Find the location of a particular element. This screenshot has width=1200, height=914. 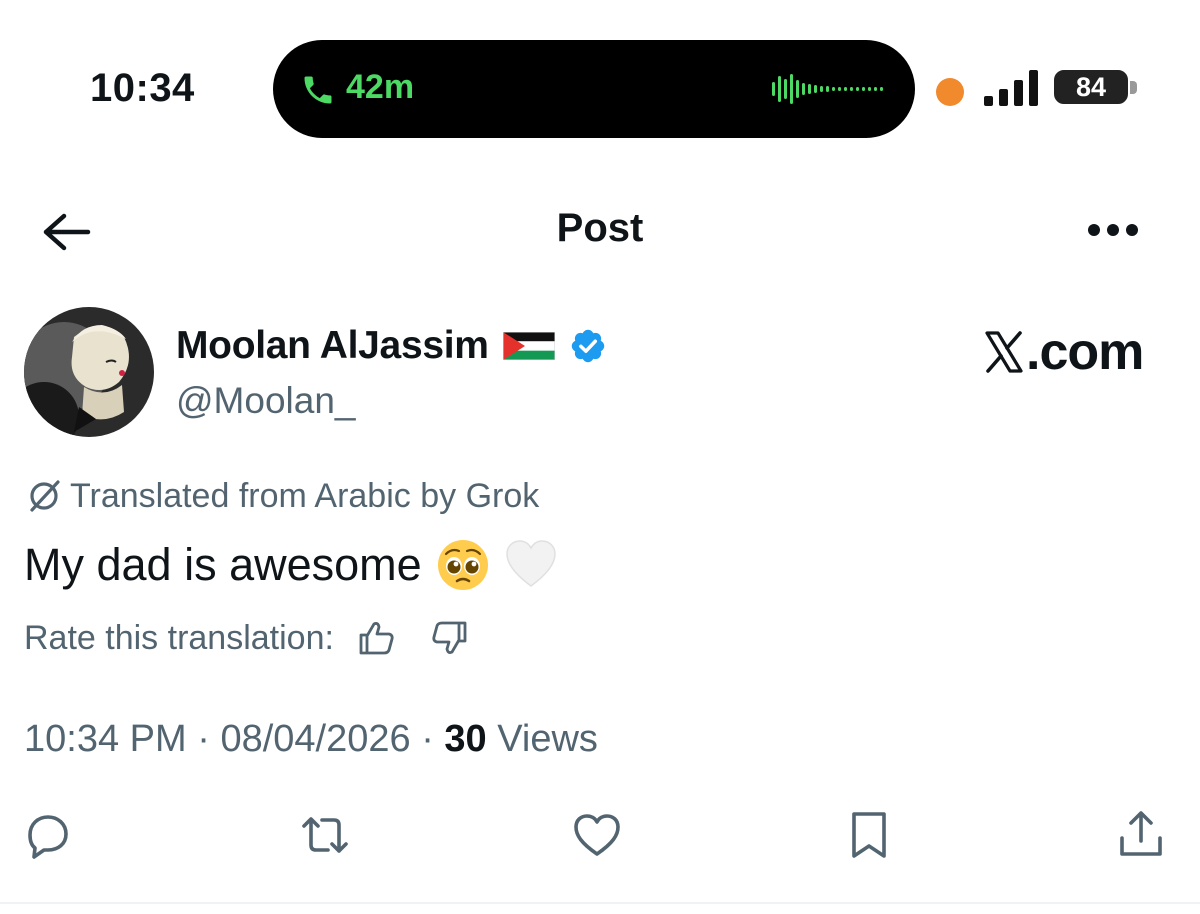

bookmark-icon is located at coordinates (869, 835).